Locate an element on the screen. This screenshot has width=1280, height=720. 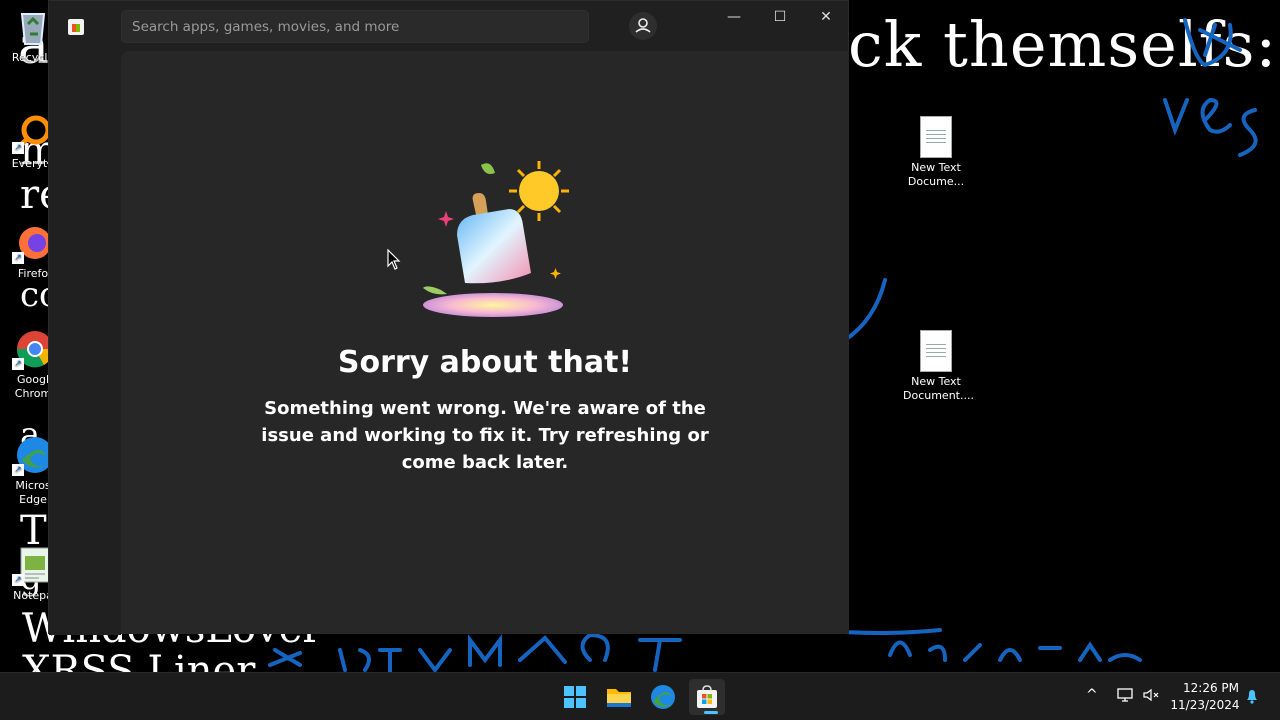
windows-logo-icon is located at coordinates (575, 697).